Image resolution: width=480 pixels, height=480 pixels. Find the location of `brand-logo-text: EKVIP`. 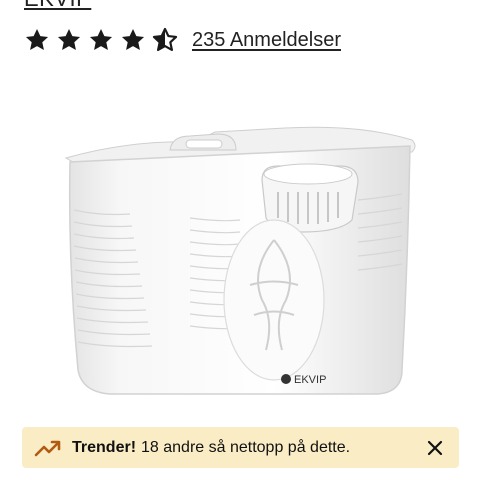

brand-logo-text: EKVIP is located at coordinates (310, 380).